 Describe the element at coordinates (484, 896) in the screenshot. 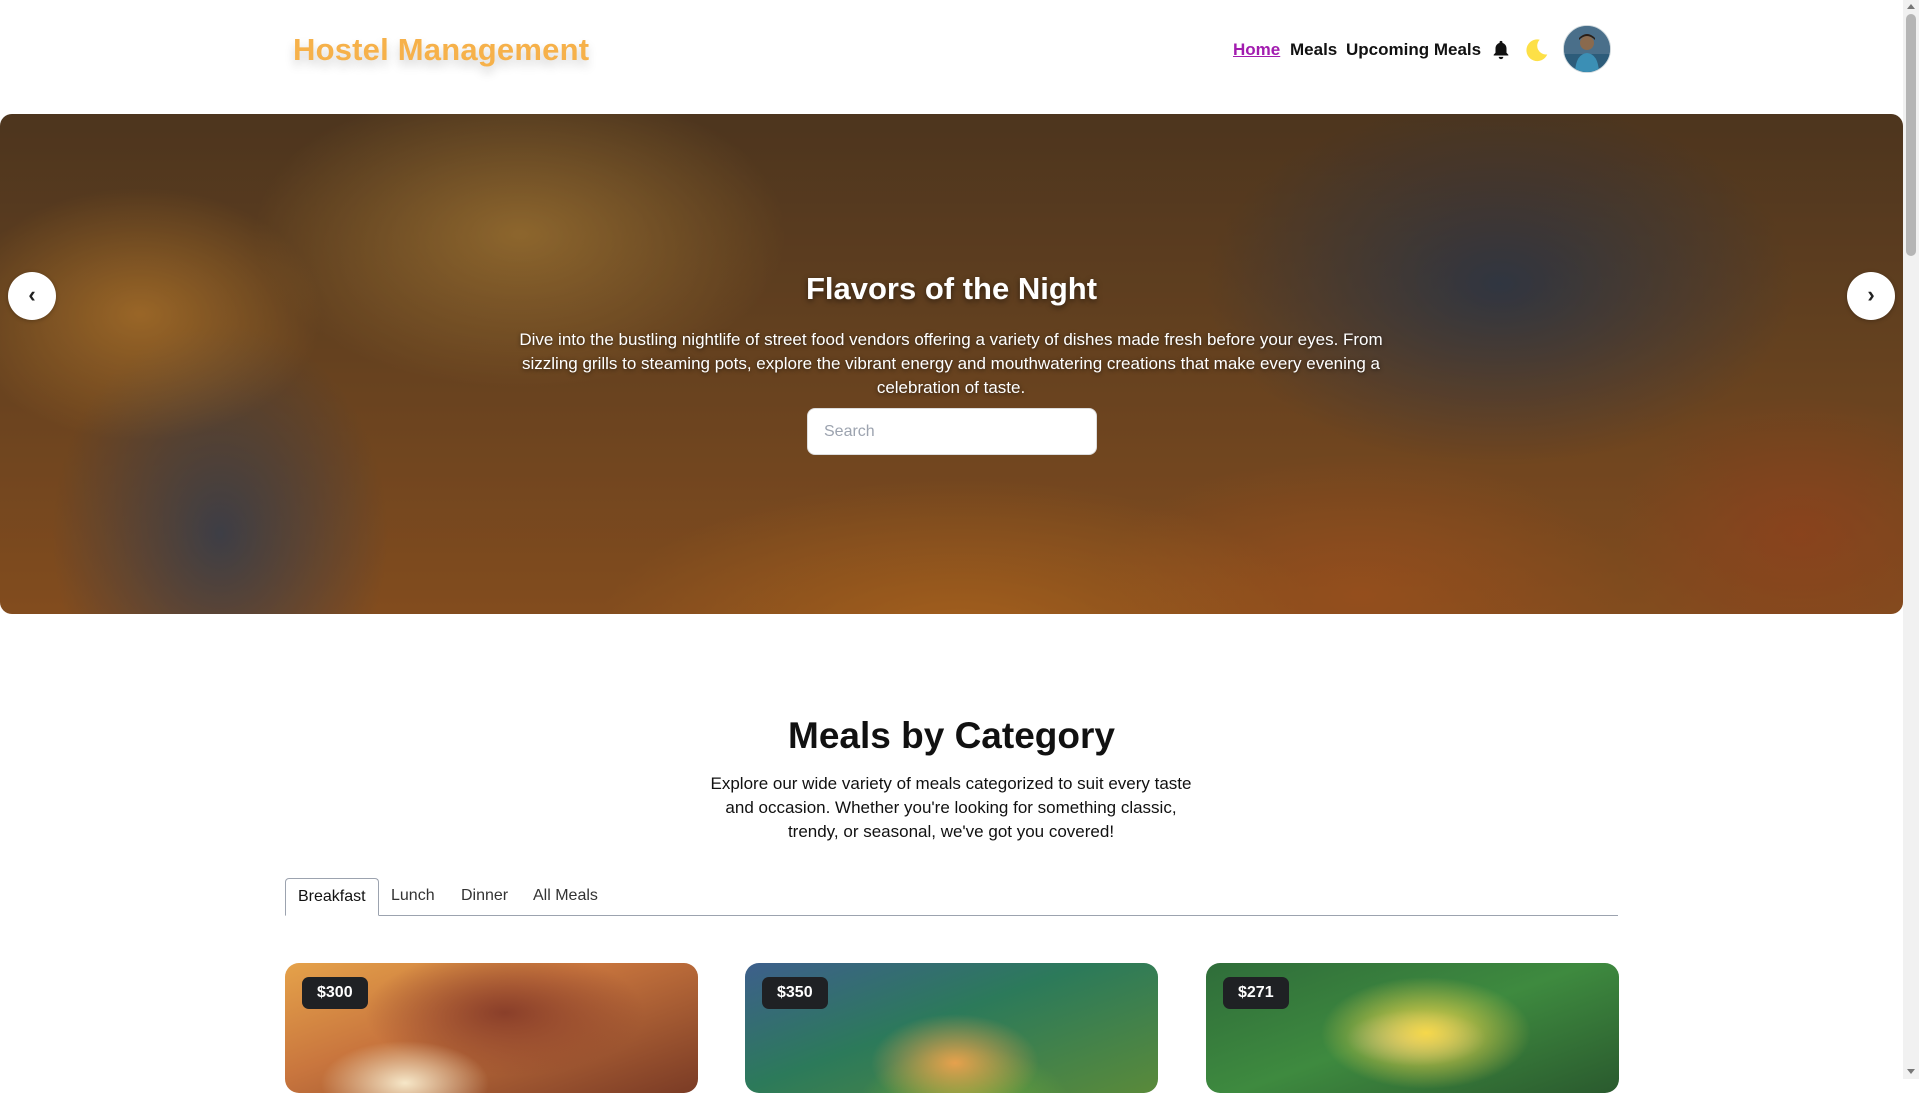

I see `tab-dinner: Dinner` at that location.